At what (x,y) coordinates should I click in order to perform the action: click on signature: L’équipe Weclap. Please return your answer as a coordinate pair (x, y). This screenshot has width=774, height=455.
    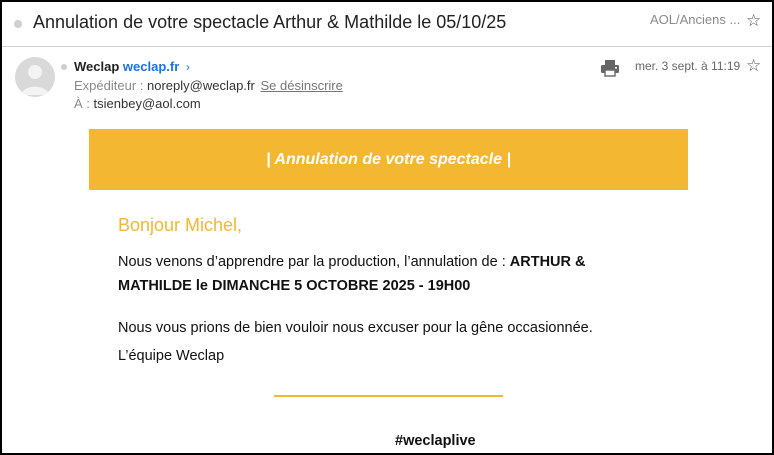
    Looking at the image, I should click on (171, 356).